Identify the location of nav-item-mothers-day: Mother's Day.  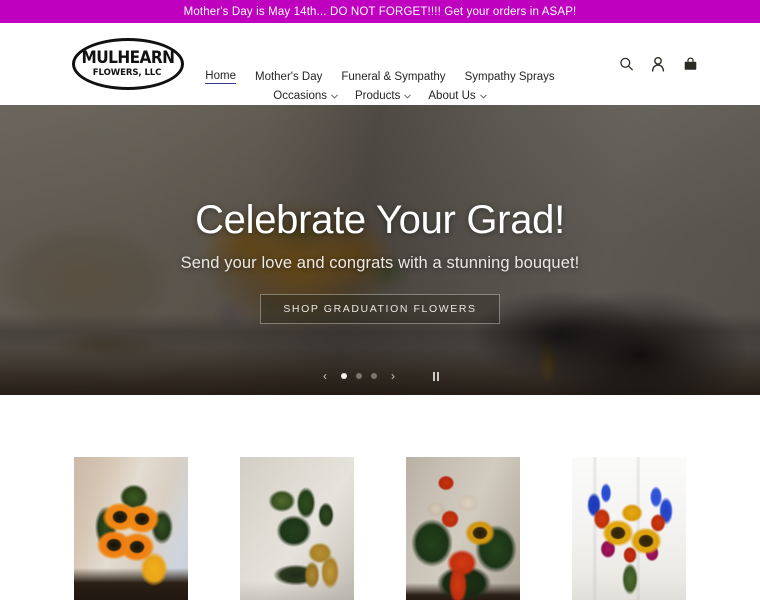
(288, 77).